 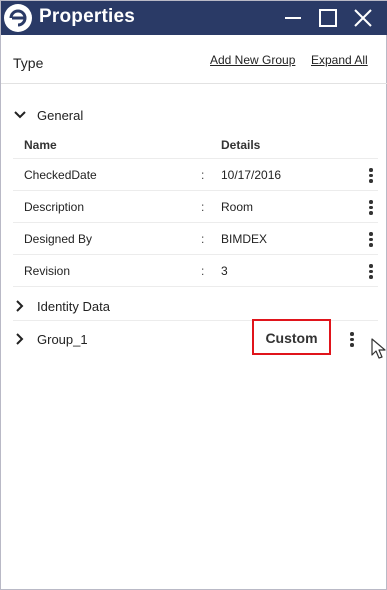 I want to click on minimize-icon, so click(x=293, y=18).